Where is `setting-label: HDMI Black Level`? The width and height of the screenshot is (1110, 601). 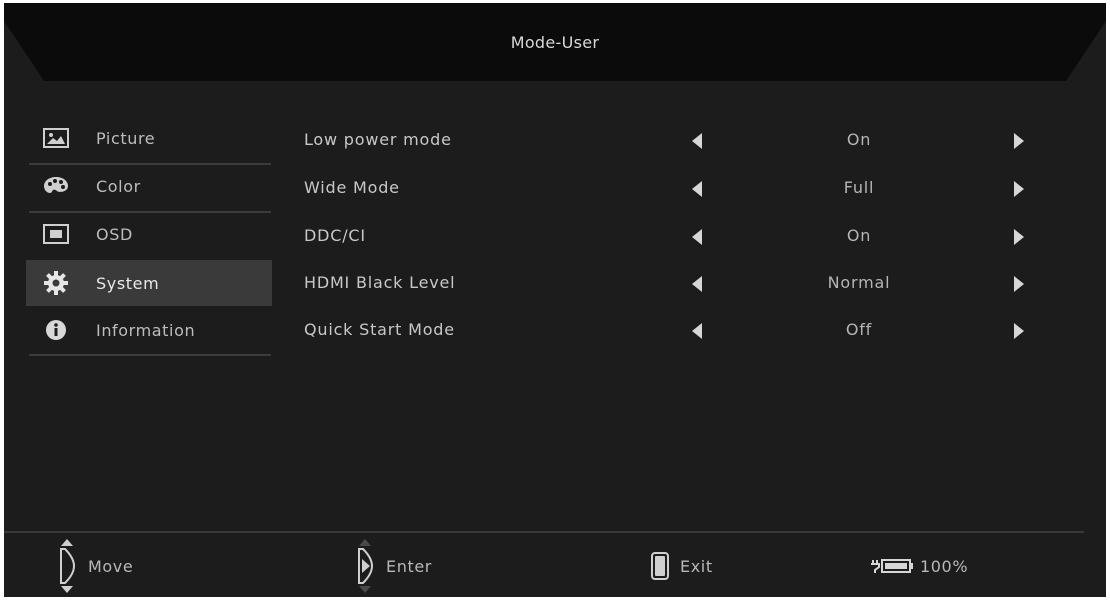
setting-label: HDMI Black Level is located at coordinates (380, 282).